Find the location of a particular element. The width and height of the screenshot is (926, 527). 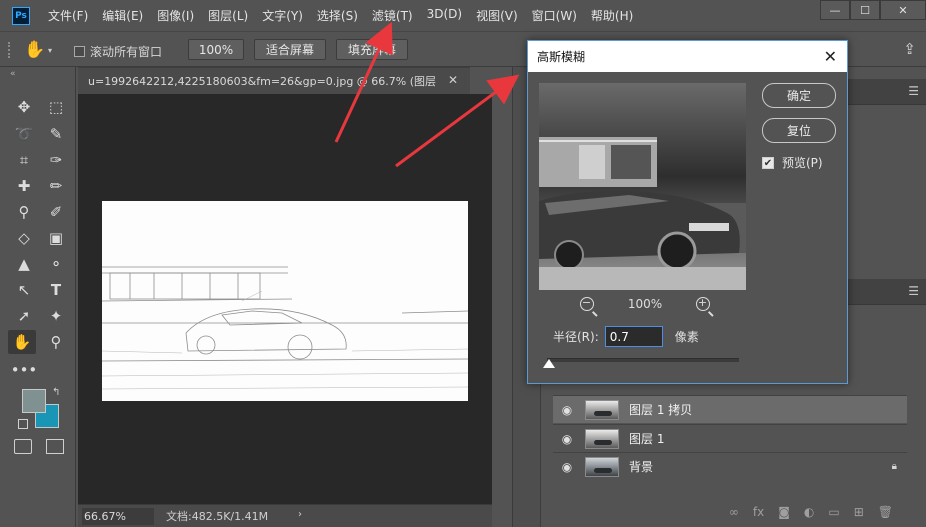

window-controls: — ☐ ✕ is located at coordinates (873, 10).